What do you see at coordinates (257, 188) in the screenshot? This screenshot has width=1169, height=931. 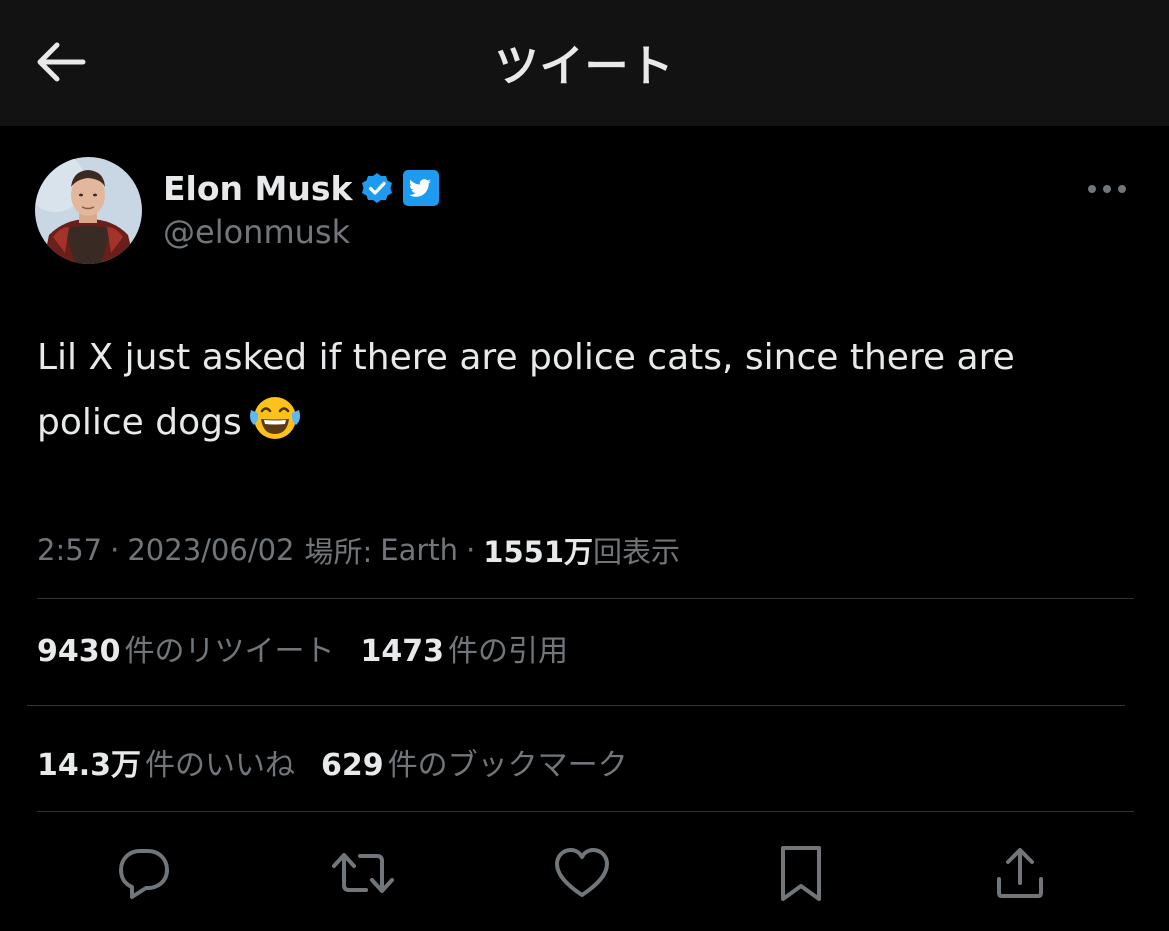 I see `author-display-name: Elon Musk` at bounding box center [257, 188].